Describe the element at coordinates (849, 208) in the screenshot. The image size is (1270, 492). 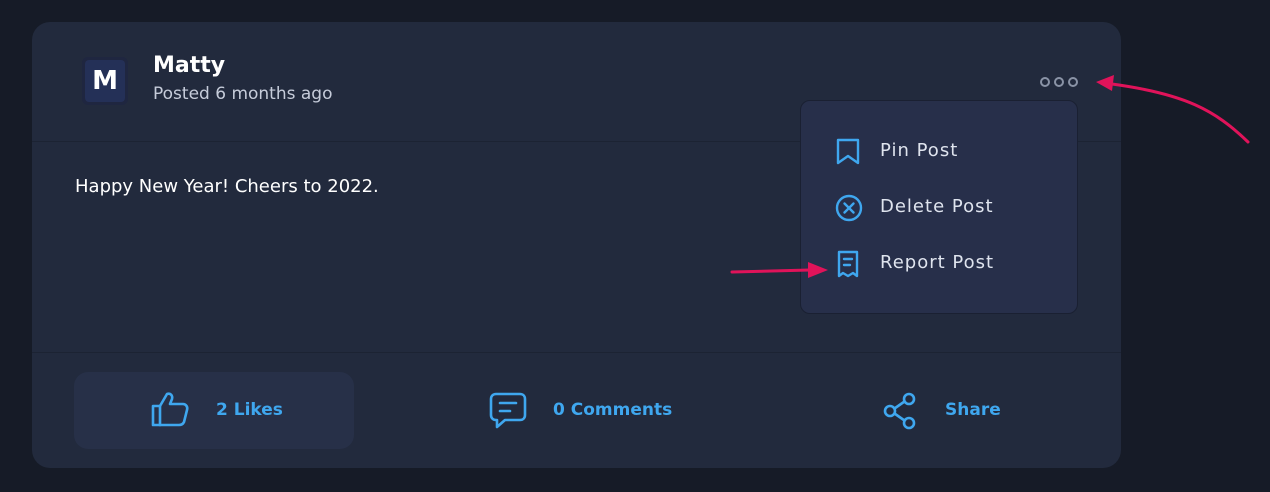
I see `close-circle-icon` at that location.